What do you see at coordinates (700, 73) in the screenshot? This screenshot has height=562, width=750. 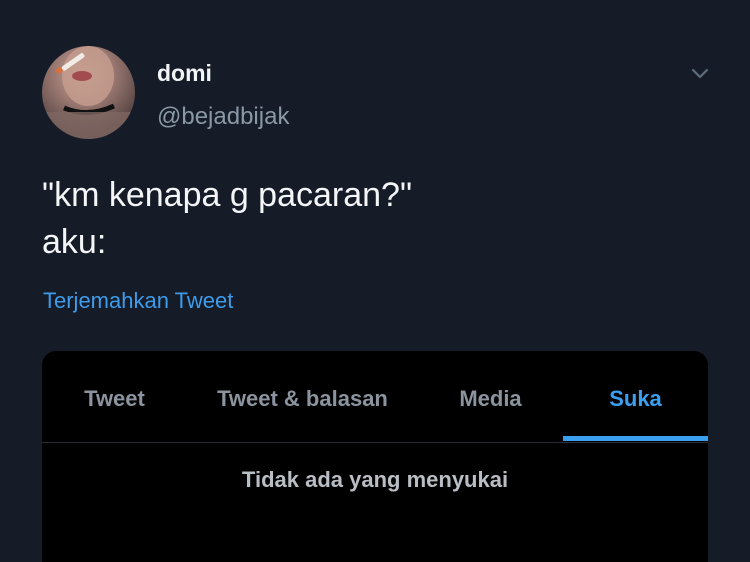 I see `chevron-down-icon` at bounding box center [700, 73].